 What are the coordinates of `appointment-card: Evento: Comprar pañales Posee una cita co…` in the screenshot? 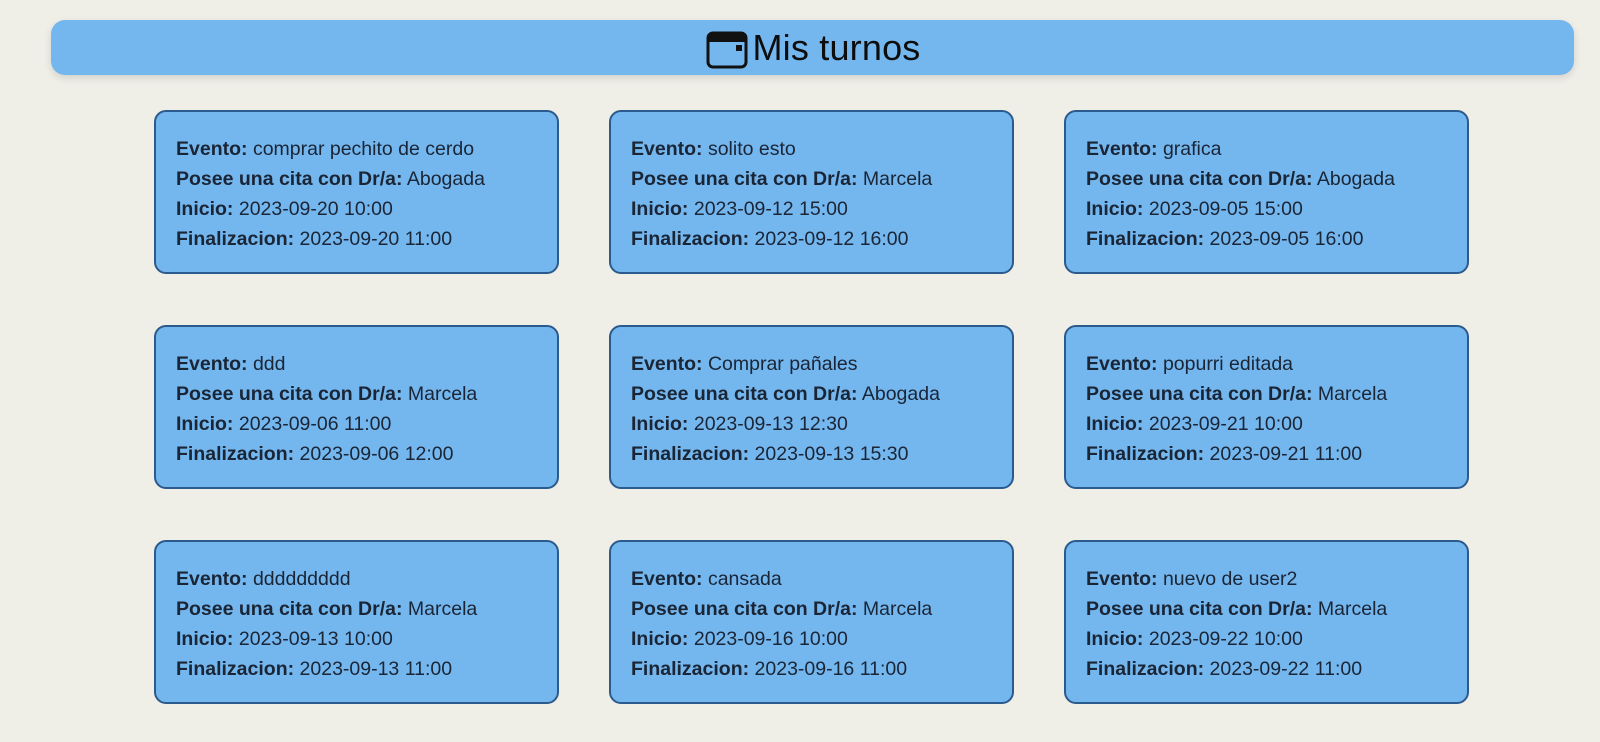 It's located at (811, 407).